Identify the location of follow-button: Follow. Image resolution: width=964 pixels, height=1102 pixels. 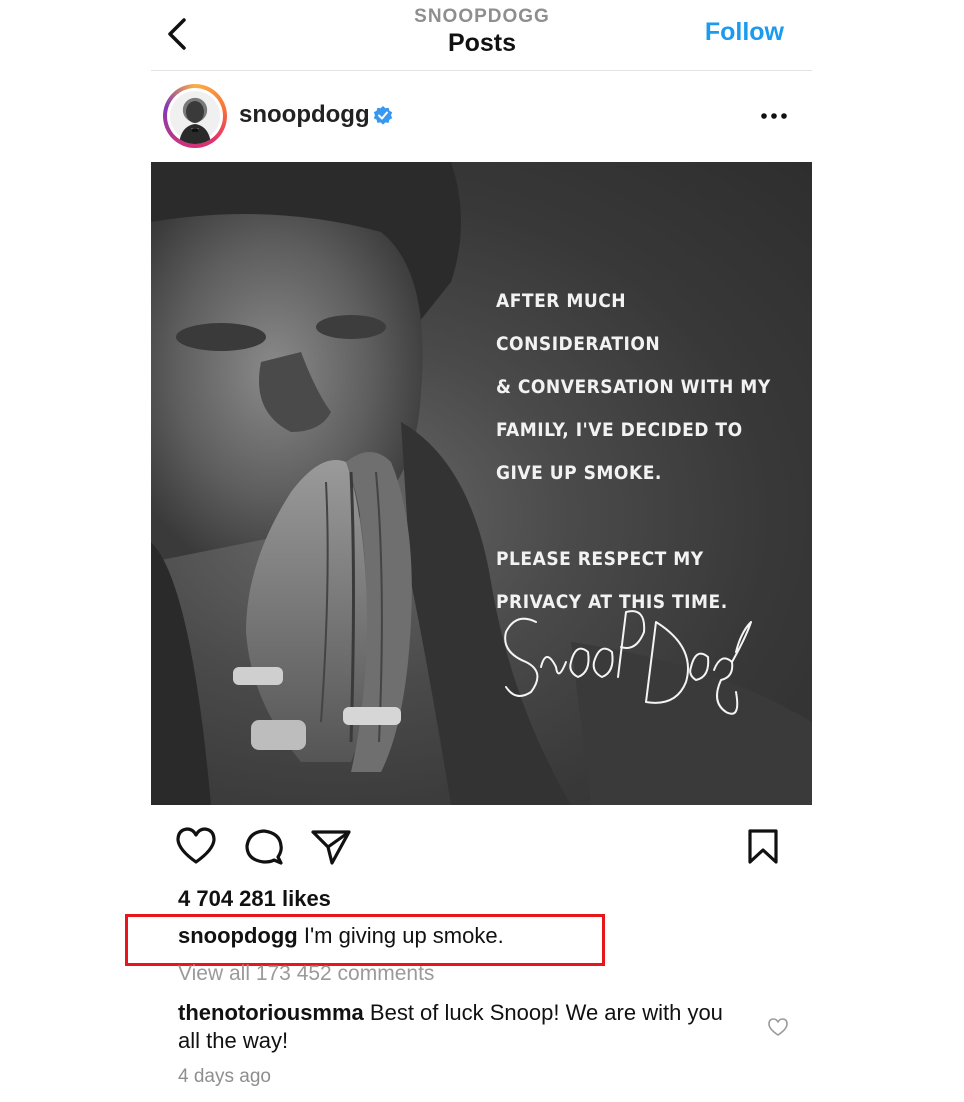
(744, 32).